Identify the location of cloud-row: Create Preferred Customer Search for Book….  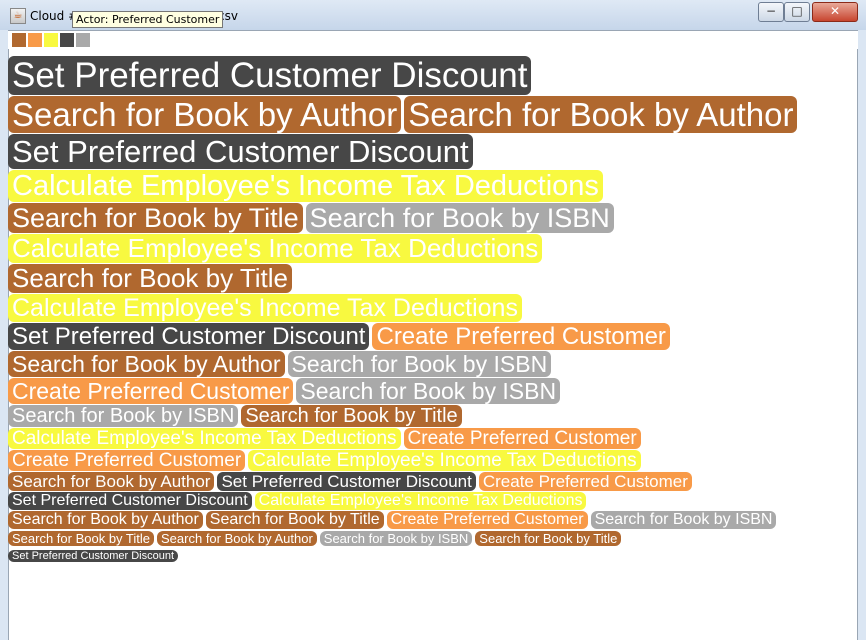
(285, 391).